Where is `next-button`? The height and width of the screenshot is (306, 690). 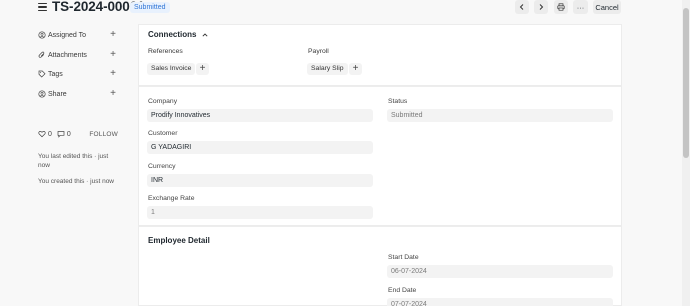
next-button is located at coordinates (541, 7).